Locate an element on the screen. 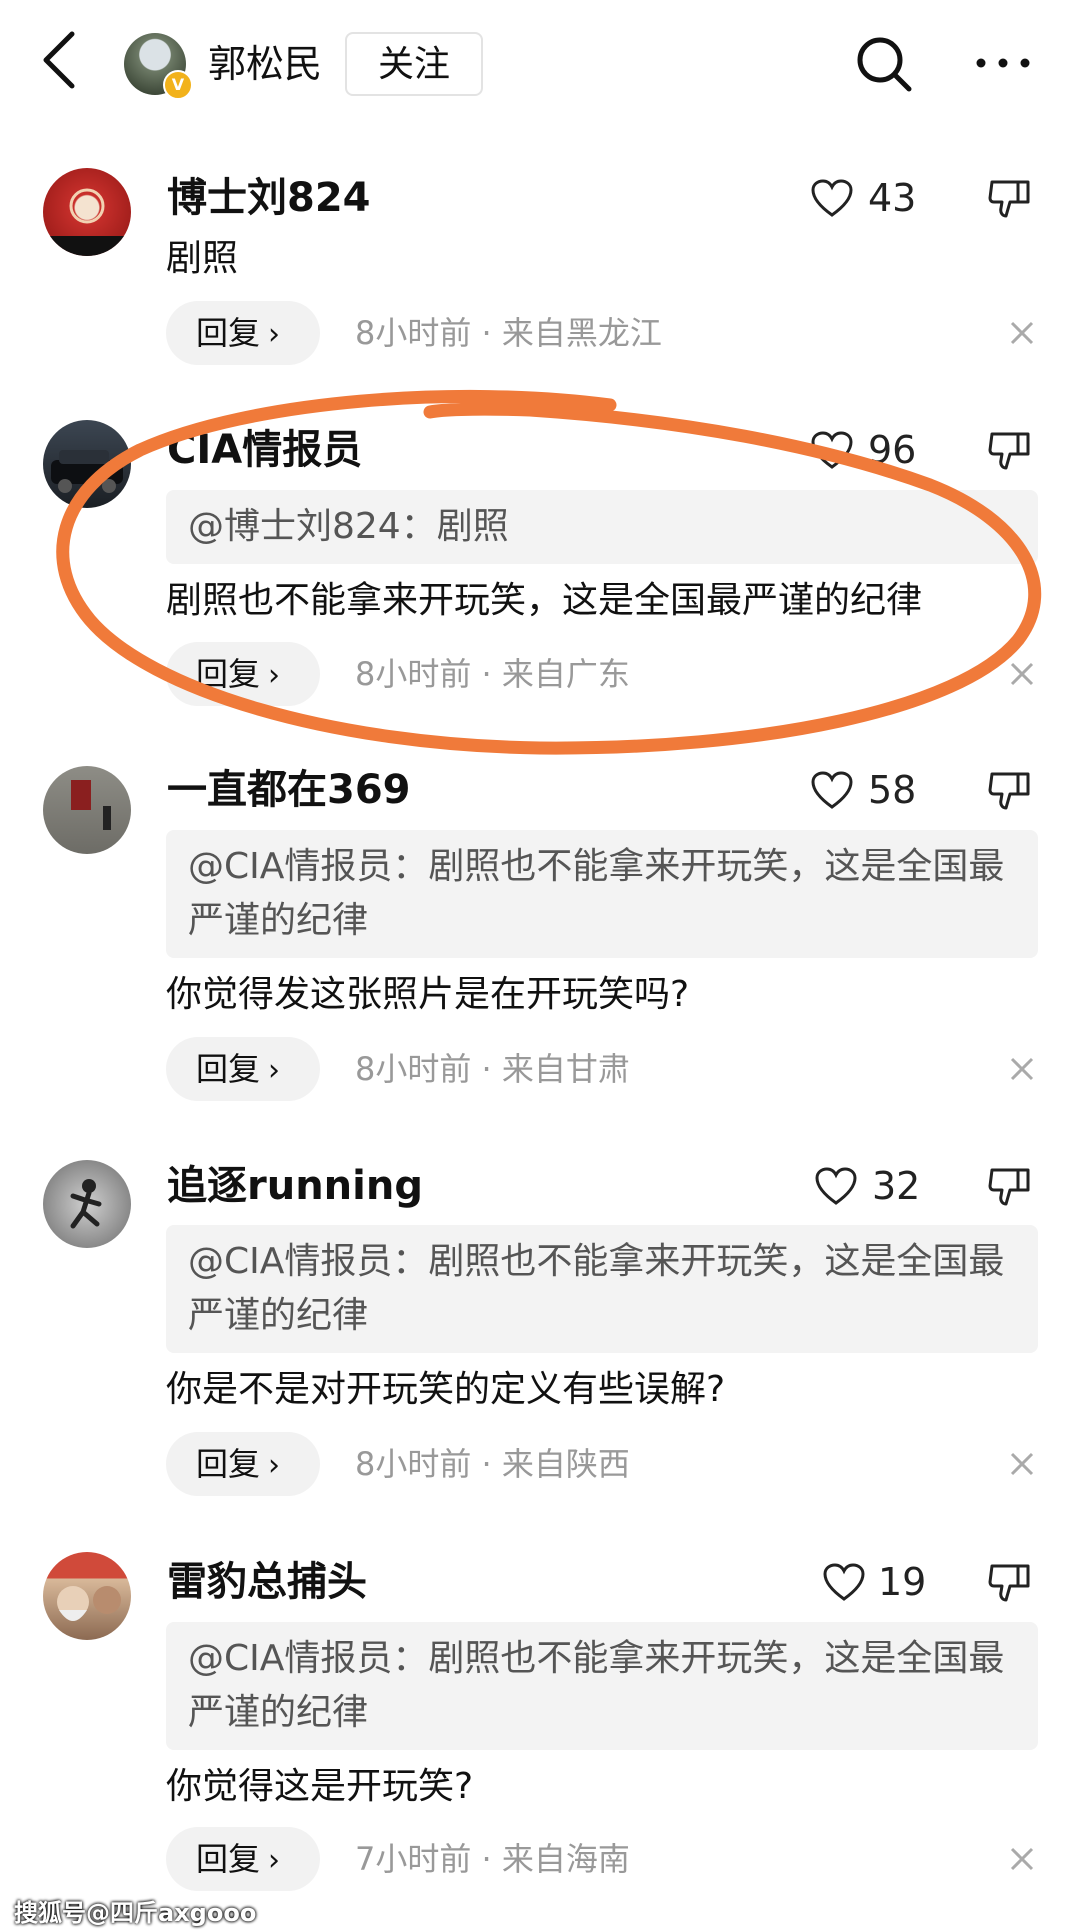 The width and height of the screenshot is (1080, 1930). username: CIA情报员 is located at coordinates (264, 450).